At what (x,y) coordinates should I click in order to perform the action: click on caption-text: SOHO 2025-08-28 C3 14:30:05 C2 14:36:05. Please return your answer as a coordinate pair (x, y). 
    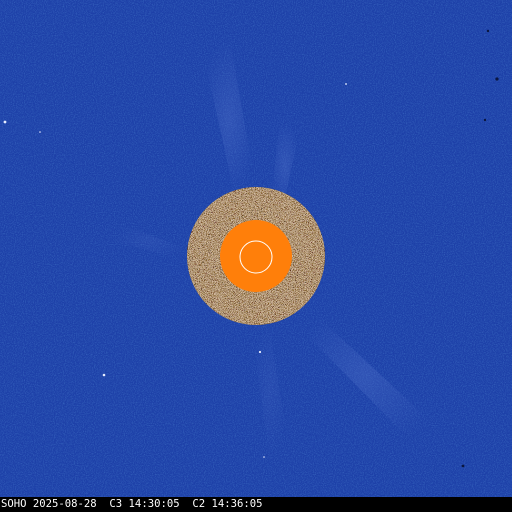
    Looking at the image, I should click on (132, 504).